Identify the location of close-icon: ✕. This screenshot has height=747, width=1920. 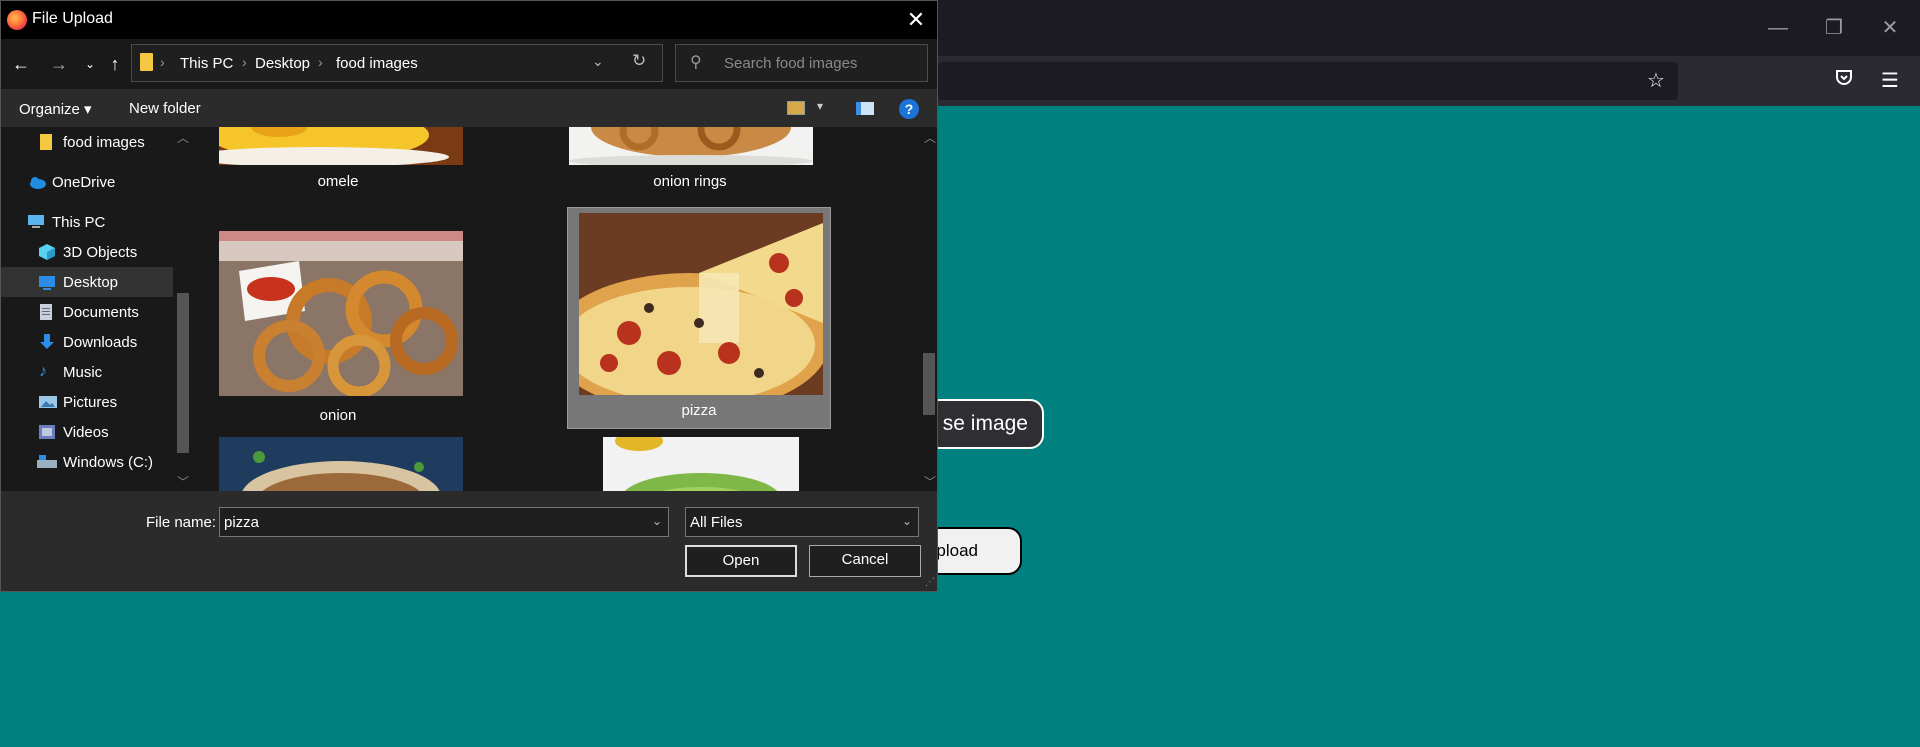
(916, 20).